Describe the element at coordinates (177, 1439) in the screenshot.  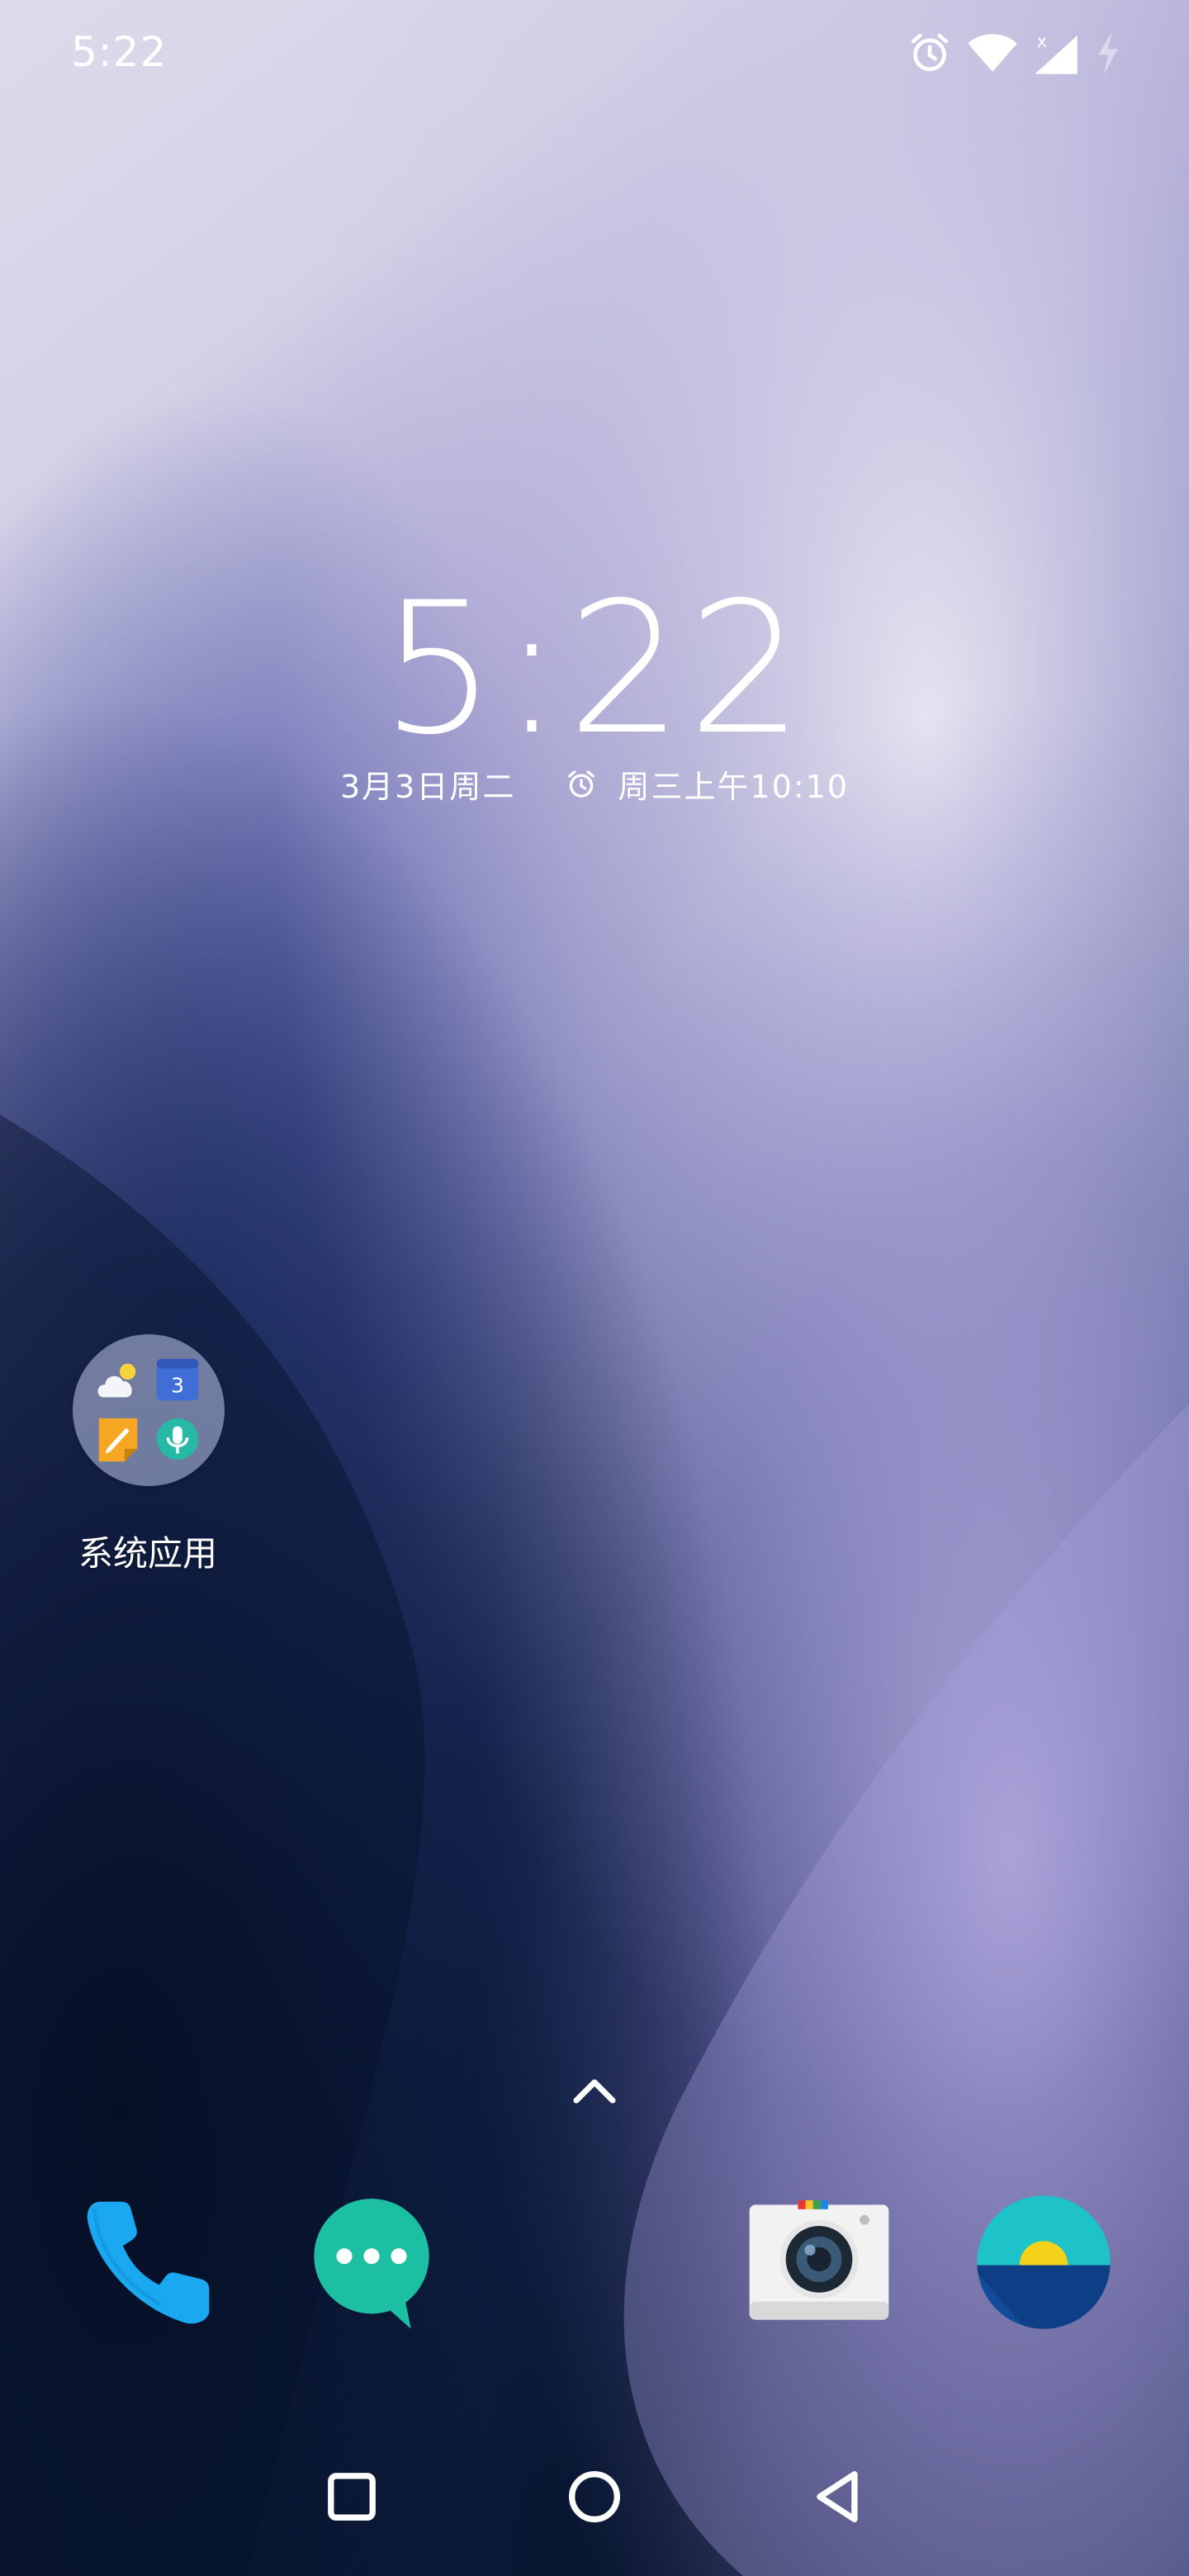
I see `recorder-icon` at that location.